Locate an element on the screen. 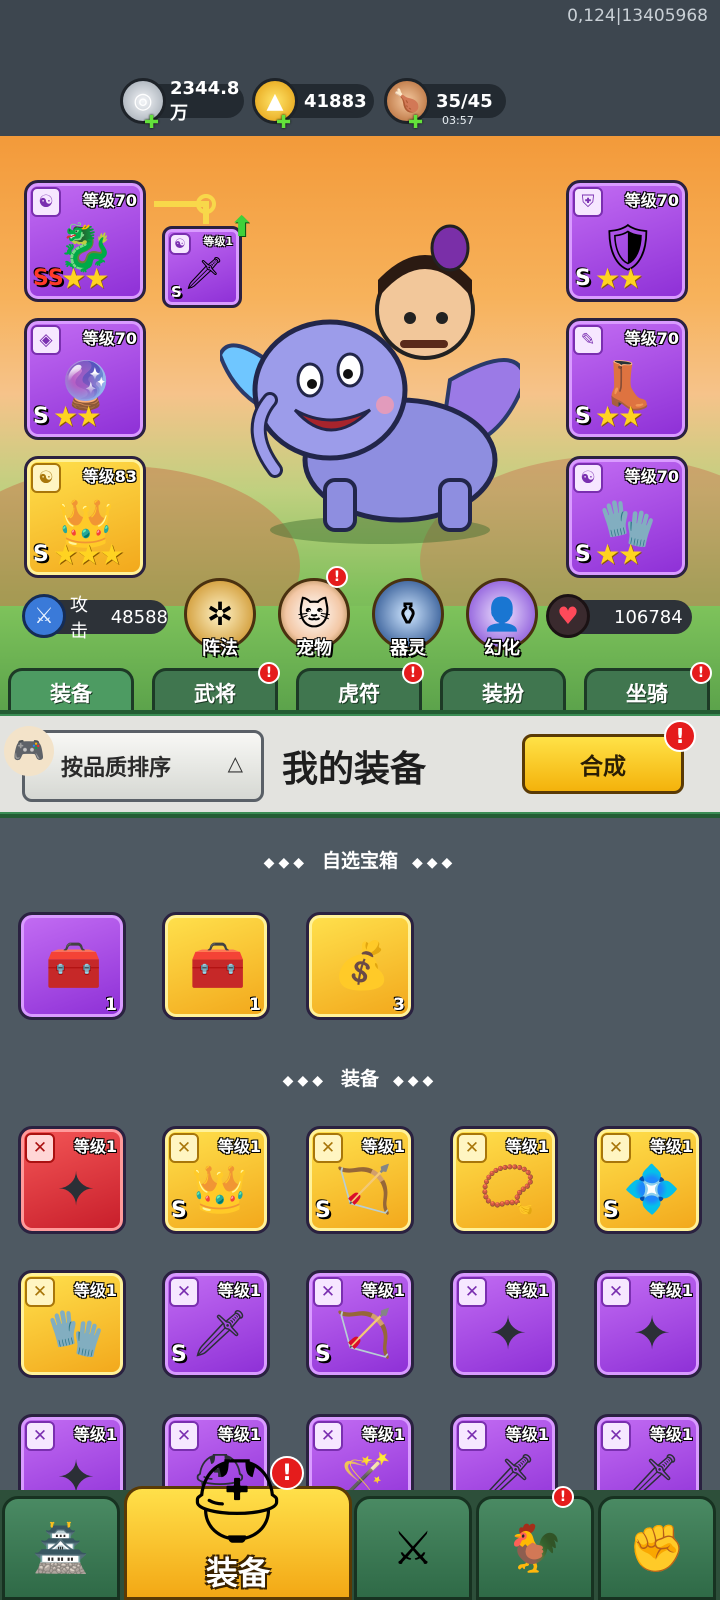 This screenshot has width=720, height=1600. attack-label: 攻击 is located at coordinates (79, 618).